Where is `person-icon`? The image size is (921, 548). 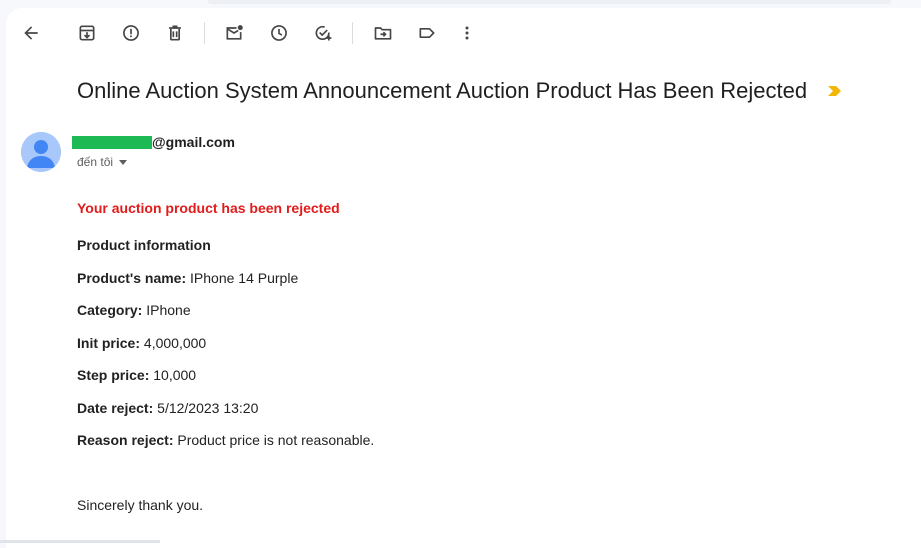
person-icon is located at coordinates (41, 152).